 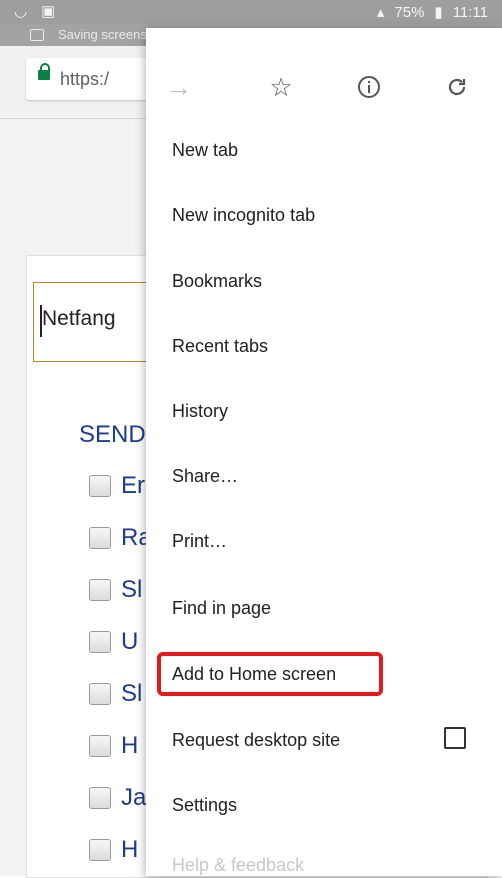 I want to click on menu-item-find-in-page: Find in page, so click(x=221, y=608).